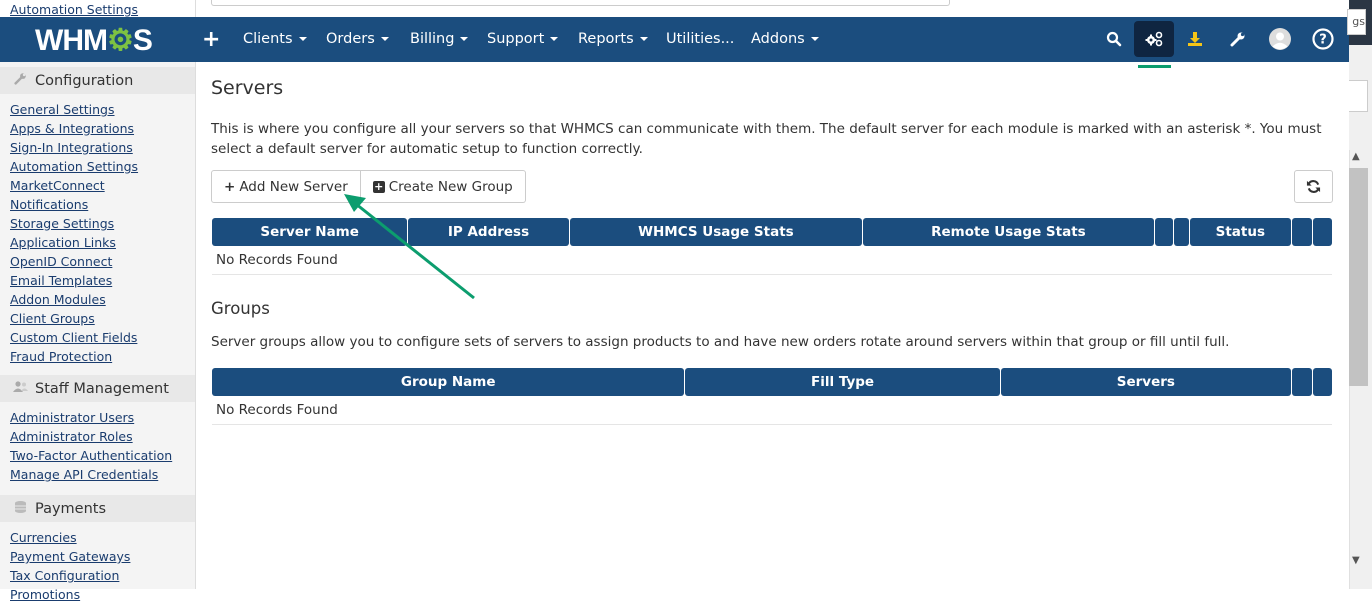 The image size is (1372, 612). What do you see at coordinates (102, 537) in the screenshot?
I see `sidebar-link: Currencies` at bounding box center [102, 537].